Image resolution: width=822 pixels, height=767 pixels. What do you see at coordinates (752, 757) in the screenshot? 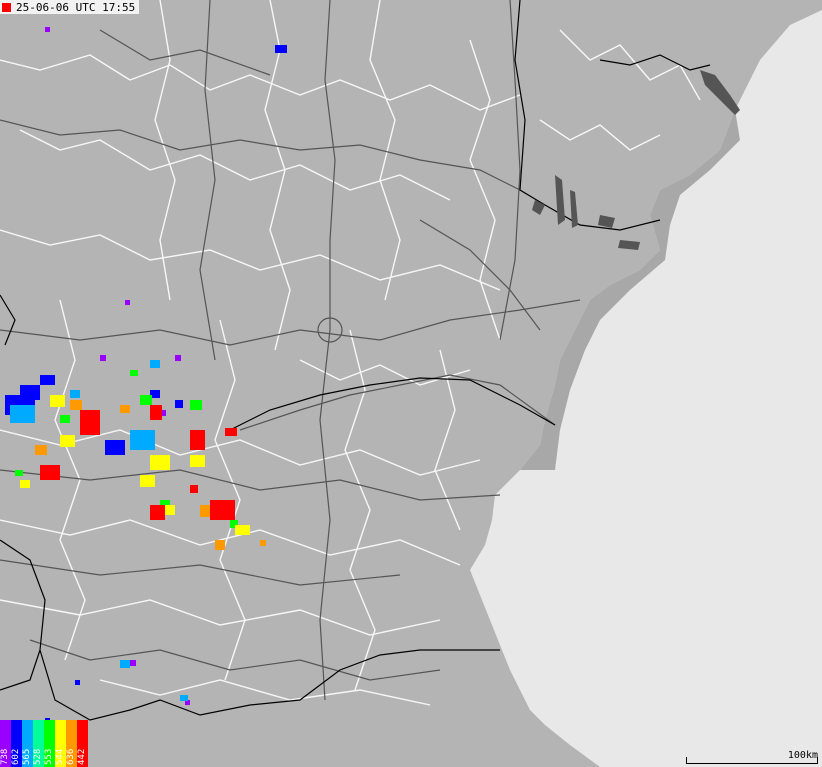
I see `scale-bar: 100km` at bounding box center [752, 757].